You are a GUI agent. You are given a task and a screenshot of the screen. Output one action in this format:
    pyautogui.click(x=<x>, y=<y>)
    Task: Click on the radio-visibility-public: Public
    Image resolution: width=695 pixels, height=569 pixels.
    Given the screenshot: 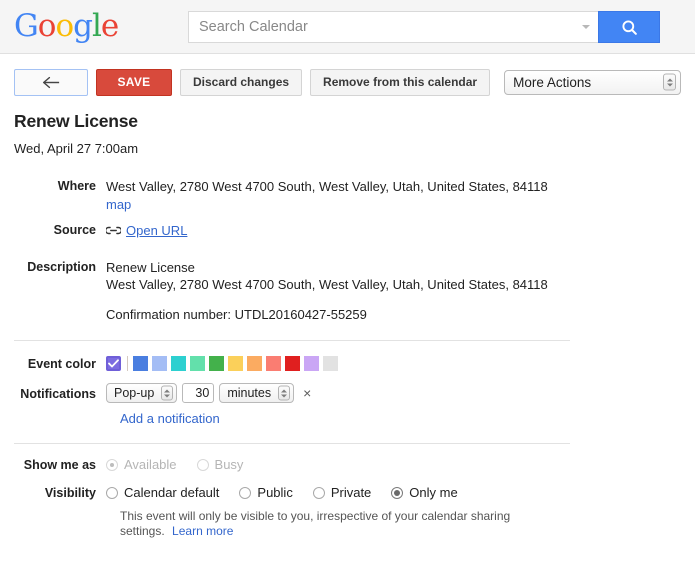 What is the action you would take?
    pyautogui.click(x=266, y=492)
    